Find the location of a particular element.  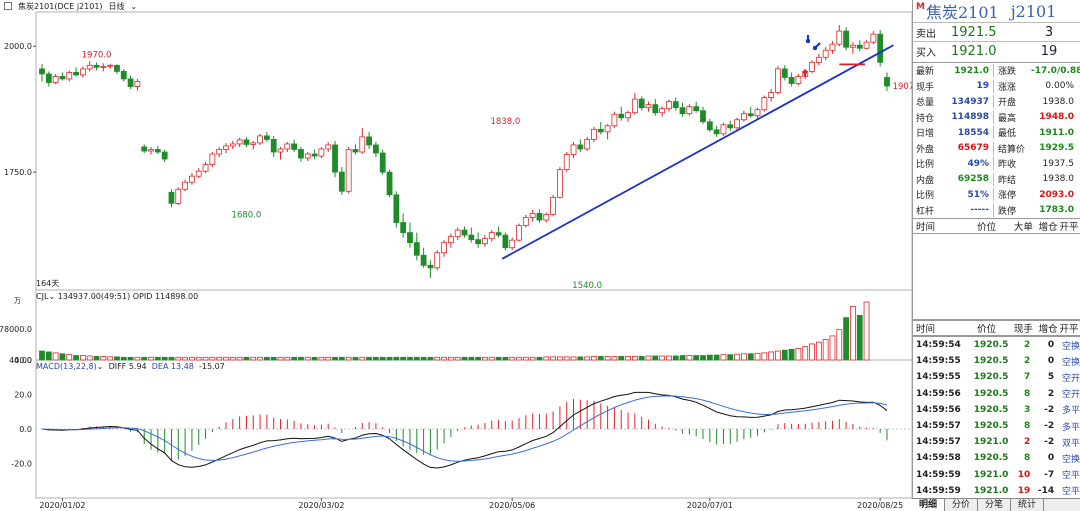

trade-row: 14:59:59 1921.0 19 -14 空平 is located at coordinates (996, 491).